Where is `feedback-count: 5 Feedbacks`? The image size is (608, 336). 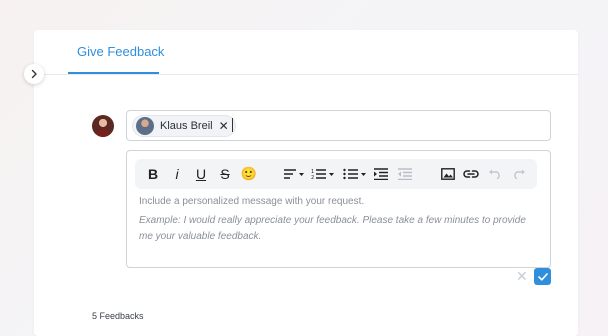
feedback-count: 5 Feedbacks is located at coordinates (118, 316).